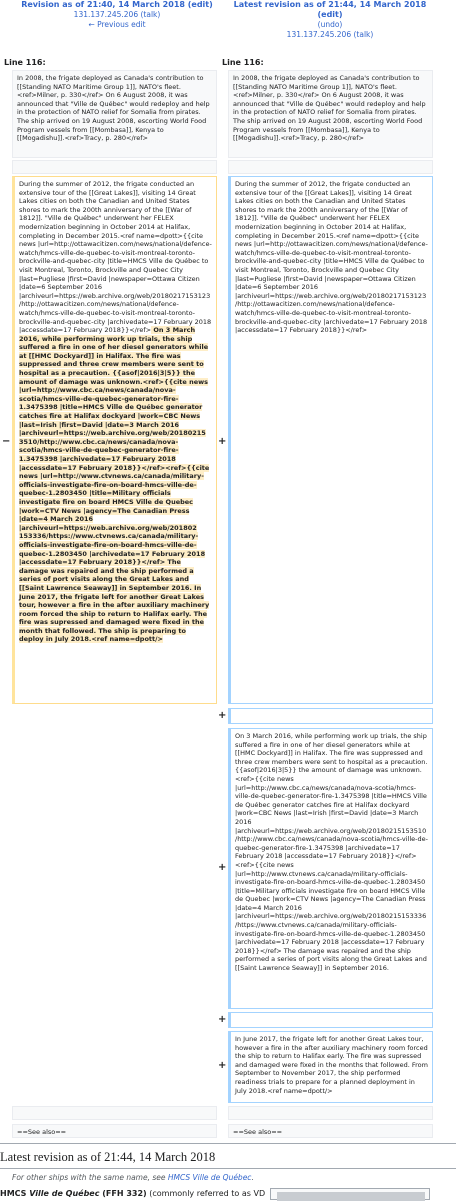  I want to click on right-user-row: 131.137.245.206 (talk), so click(330, 35).